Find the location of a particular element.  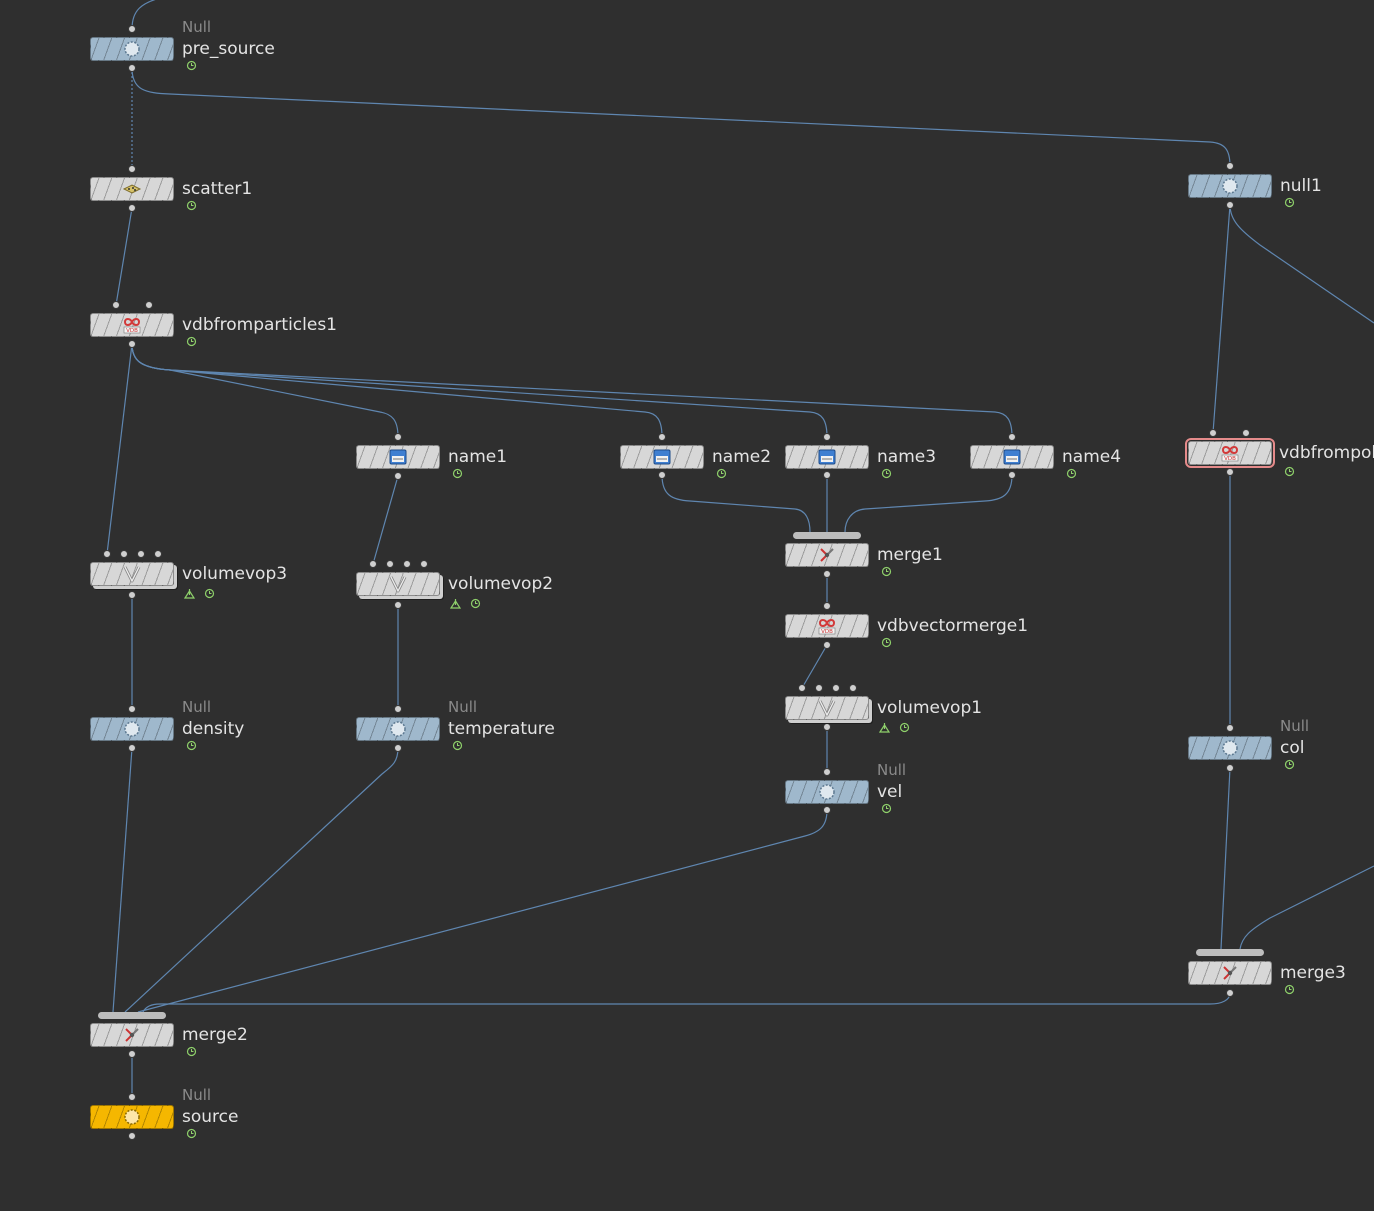

node-volumevop2: volumevop2 is located at coordinates (454, 590).